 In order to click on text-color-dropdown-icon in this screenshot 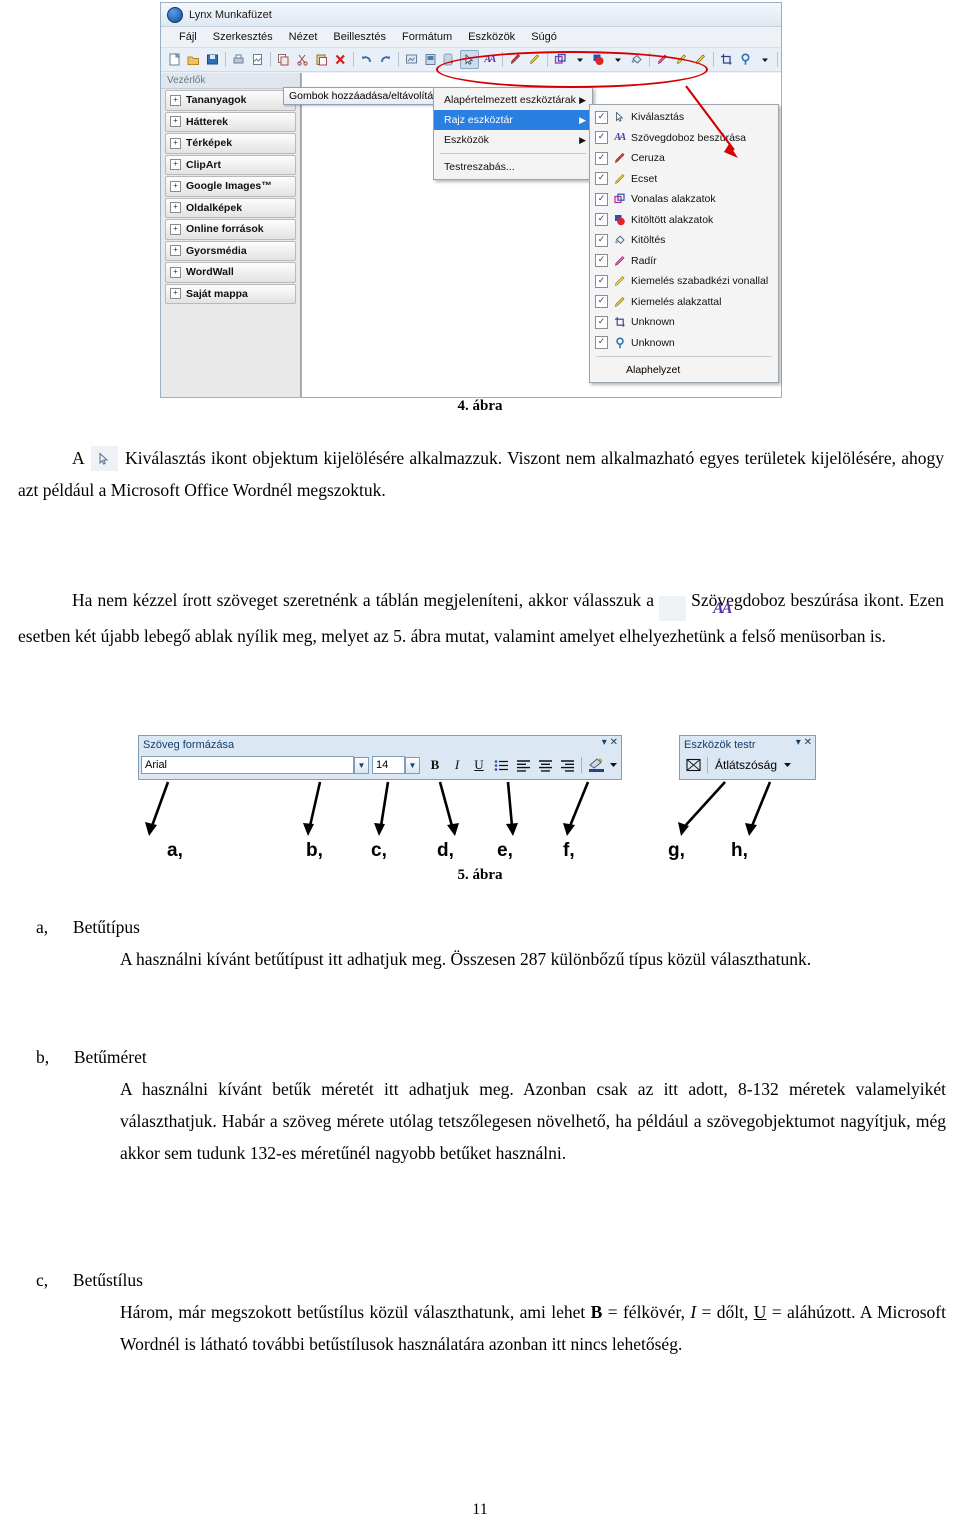, I will do `click(613, 765)`.